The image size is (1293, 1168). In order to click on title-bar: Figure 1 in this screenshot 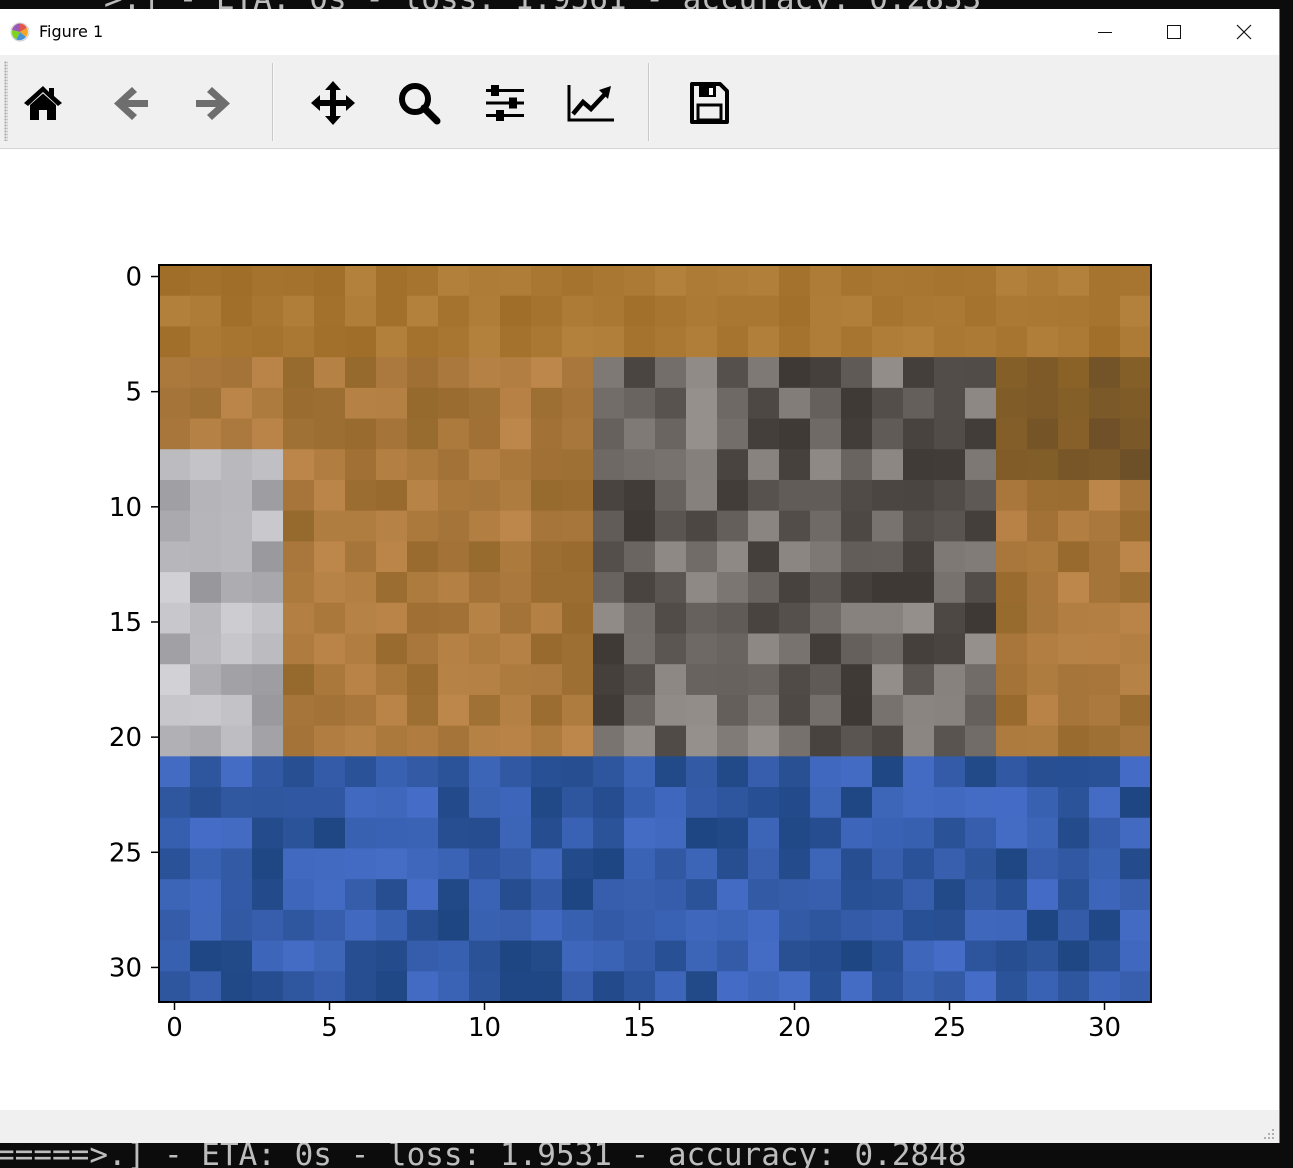, I will do `click(639, 32)`.